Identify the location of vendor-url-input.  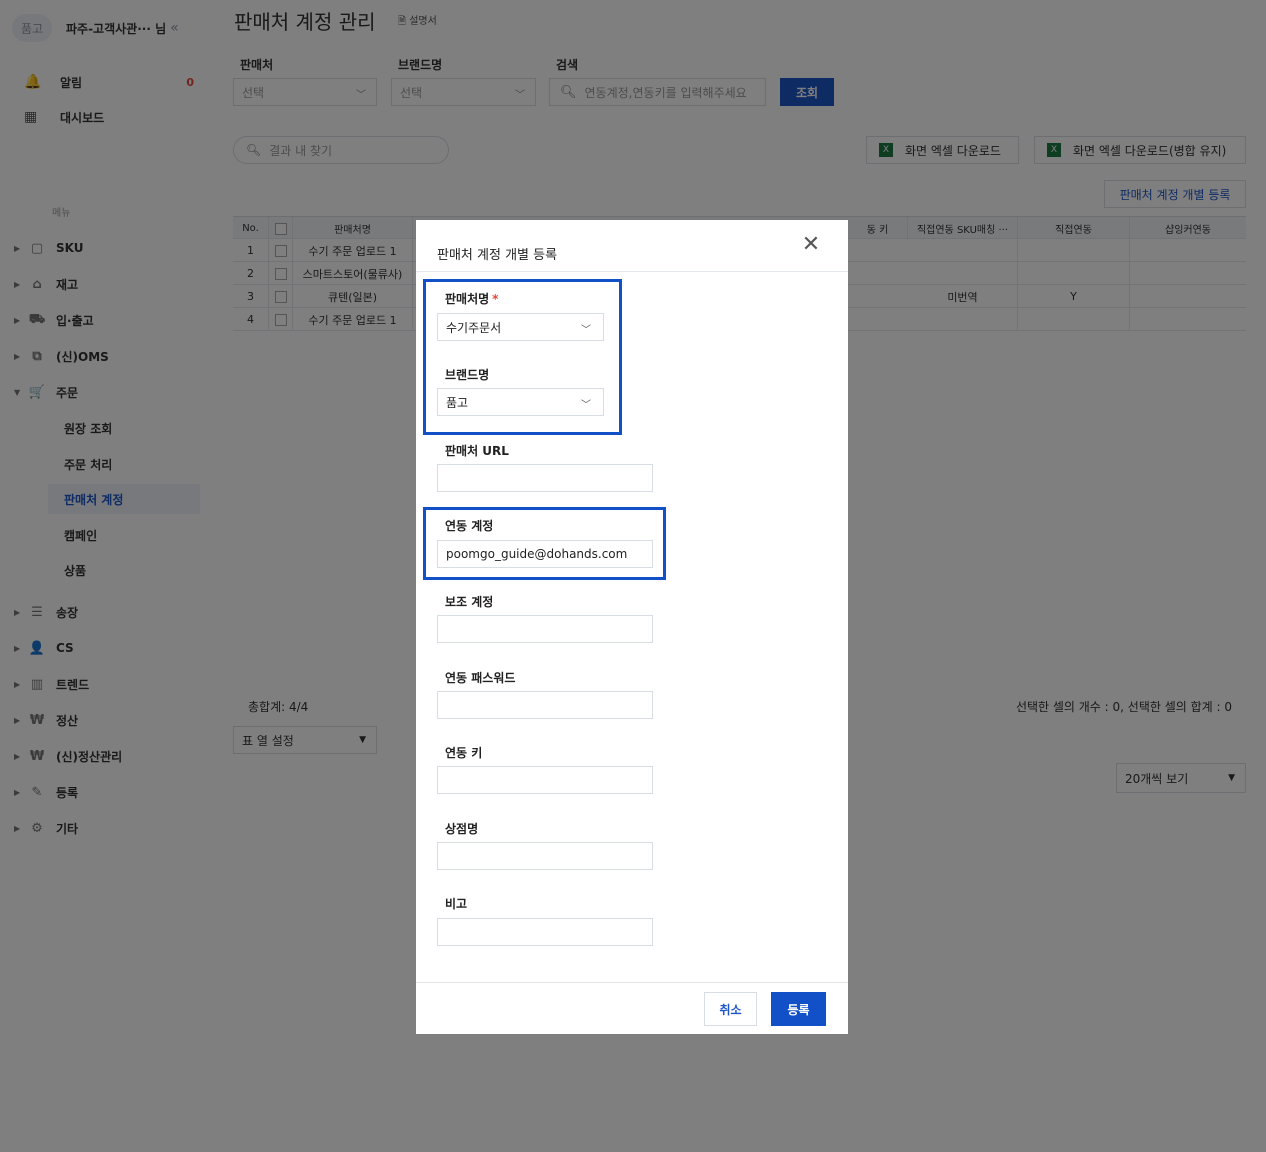
(545, 478).